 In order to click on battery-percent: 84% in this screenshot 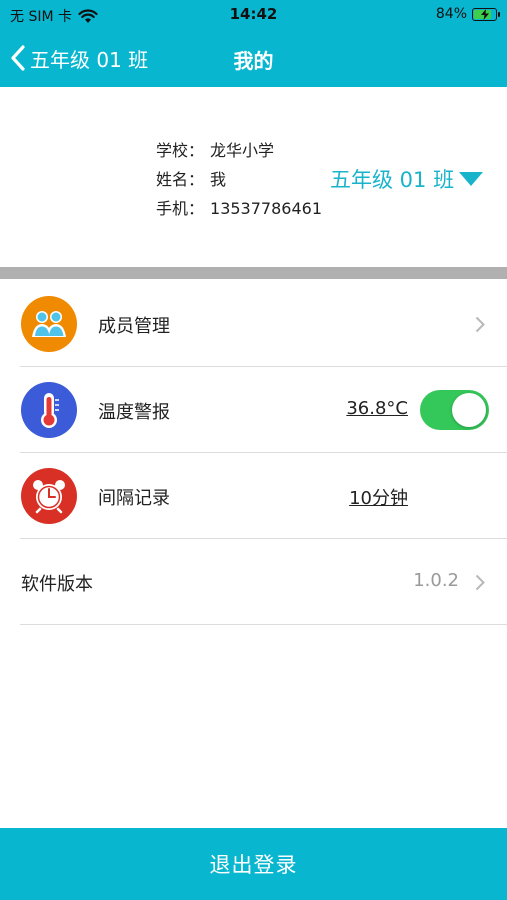, I will do `click(451, 14)`.